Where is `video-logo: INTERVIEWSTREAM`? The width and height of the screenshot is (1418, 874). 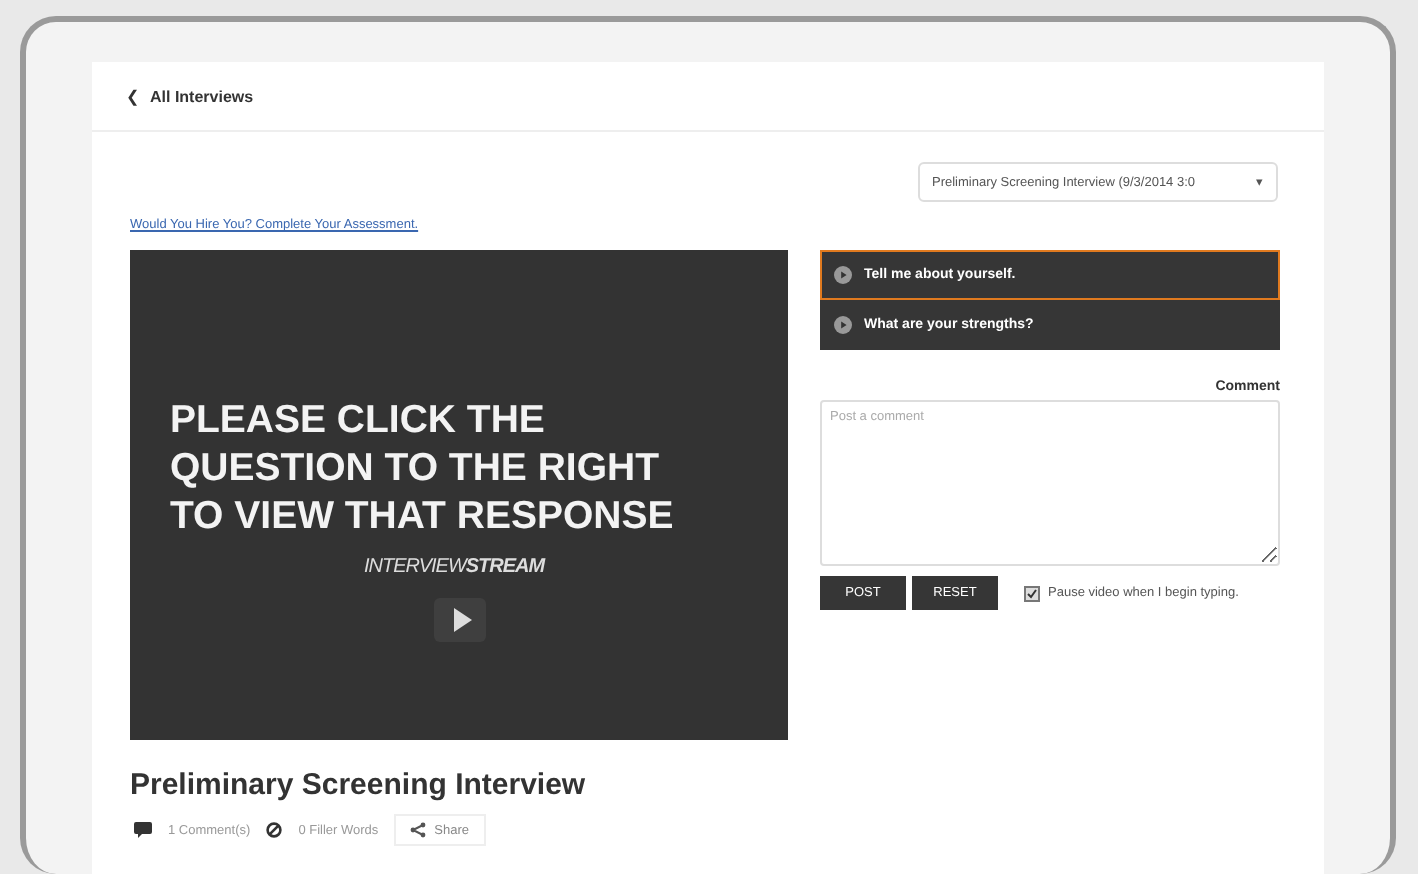 video-logo: INTERVIEWSTREAM is located at coordinates (456, 567).